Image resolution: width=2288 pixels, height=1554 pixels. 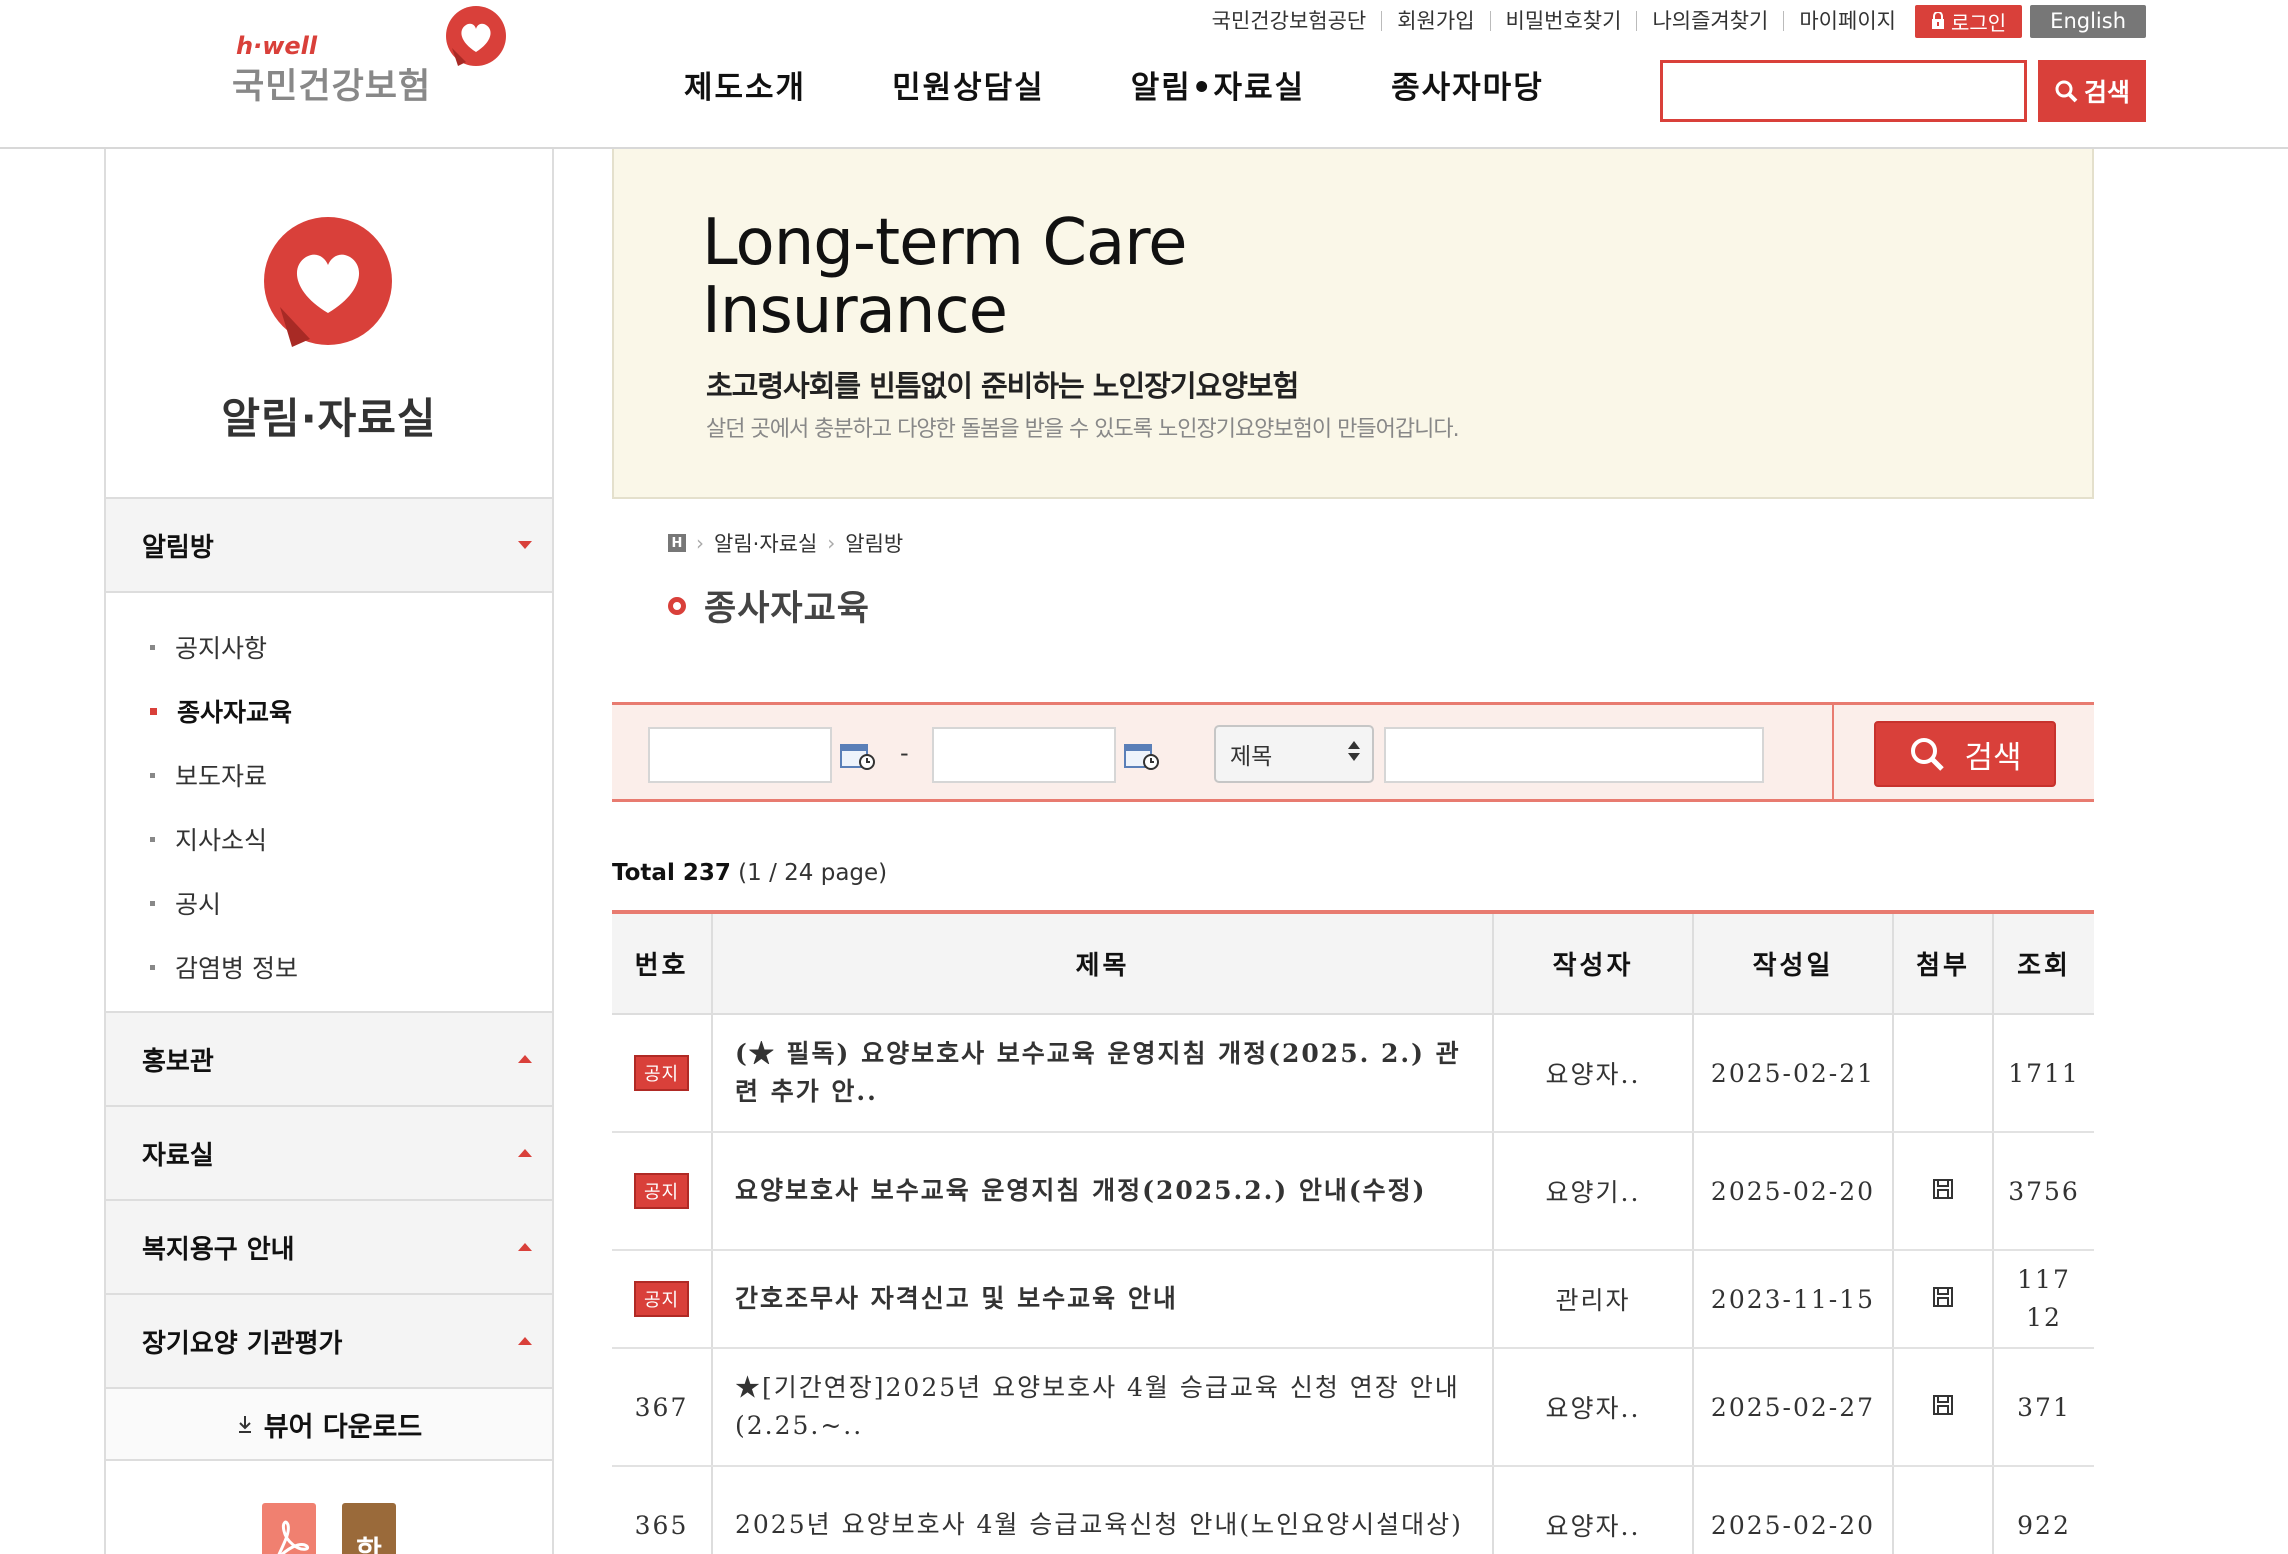 What do you see at coordinates (2088, 21) in the screenshot?
I see `english-button: English` at bounding box center [2088, 21].